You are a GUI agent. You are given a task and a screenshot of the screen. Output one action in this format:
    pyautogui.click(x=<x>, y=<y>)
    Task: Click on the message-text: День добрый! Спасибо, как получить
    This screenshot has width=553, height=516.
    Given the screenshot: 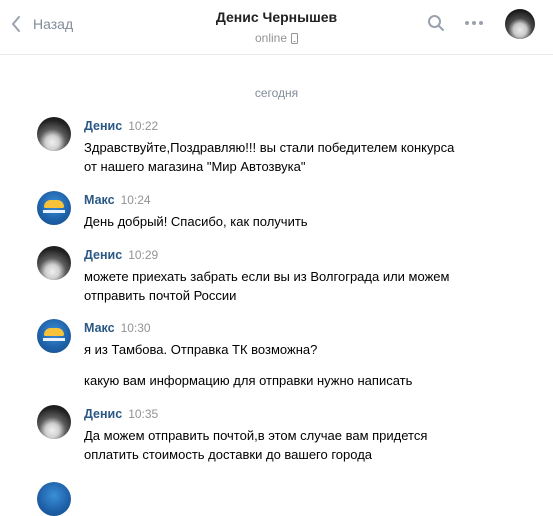 What is the action you would take?
    pyautogui.click(x=304, y=221)
    